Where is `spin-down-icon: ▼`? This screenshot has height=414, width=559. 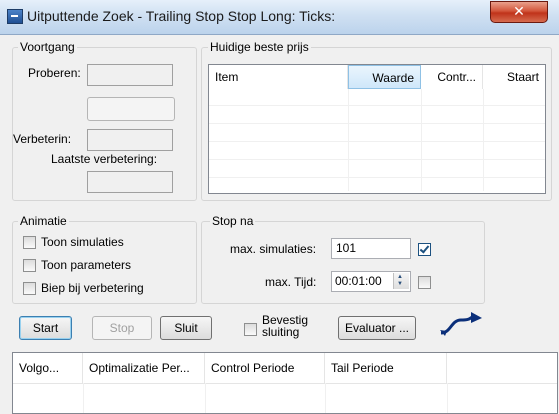
spin-down-icon: ▼ is located at coordinates (400, 284).